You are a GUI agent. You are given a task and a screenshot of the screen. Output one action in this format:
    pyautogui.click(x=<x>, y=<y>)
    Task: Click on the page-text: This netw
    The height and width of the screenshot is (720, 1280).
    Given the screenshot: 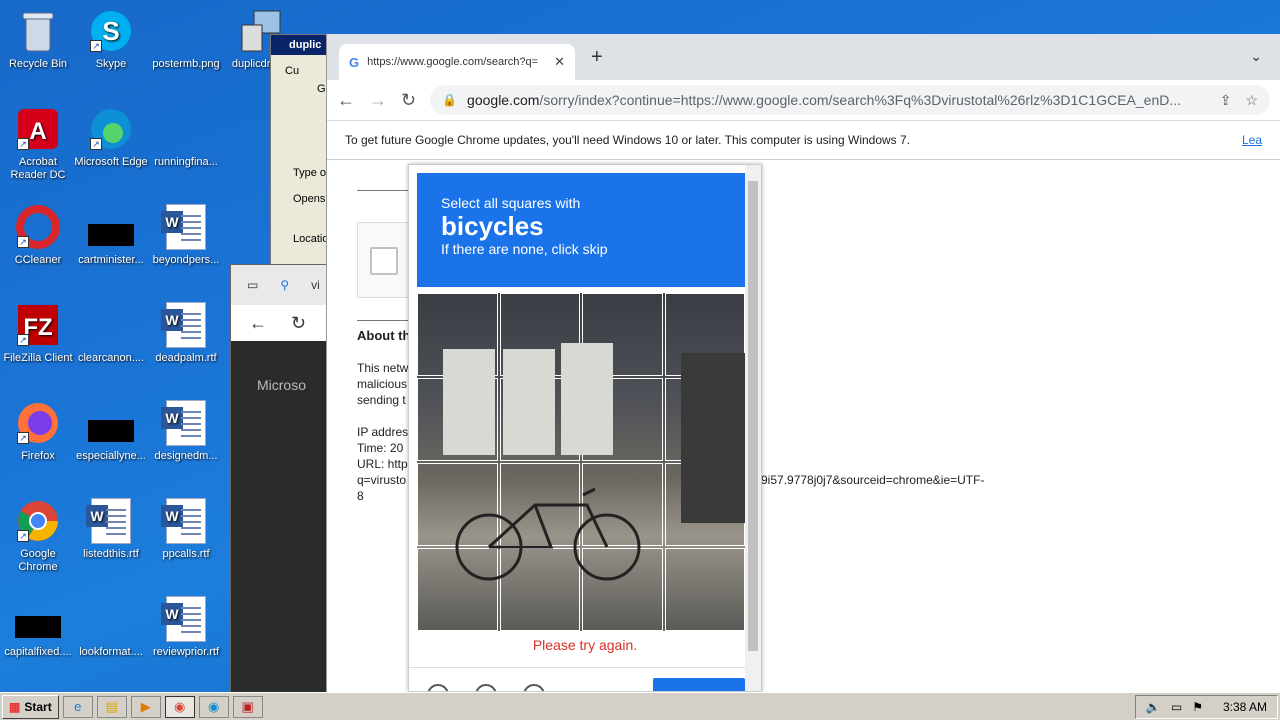 What is the action you would take?
    pyautogui.click(x=383, y=368)
    